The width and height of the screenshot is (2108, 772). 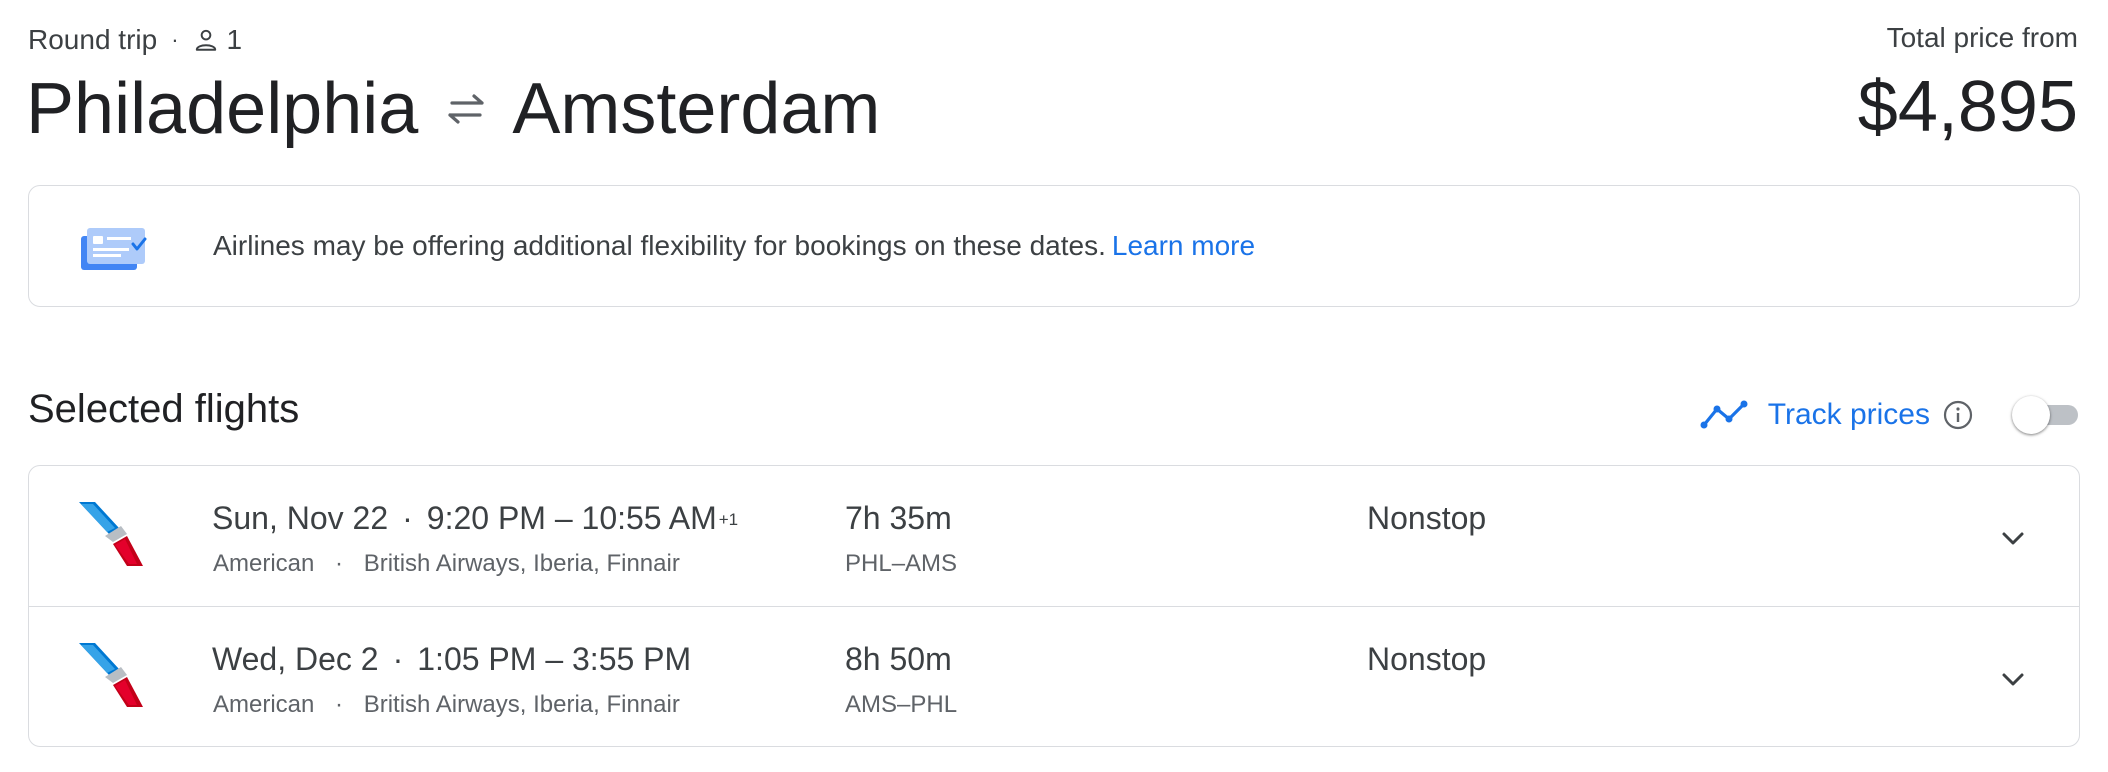 I want to click on track-prices-toggle, so click(x=2047, y=415).